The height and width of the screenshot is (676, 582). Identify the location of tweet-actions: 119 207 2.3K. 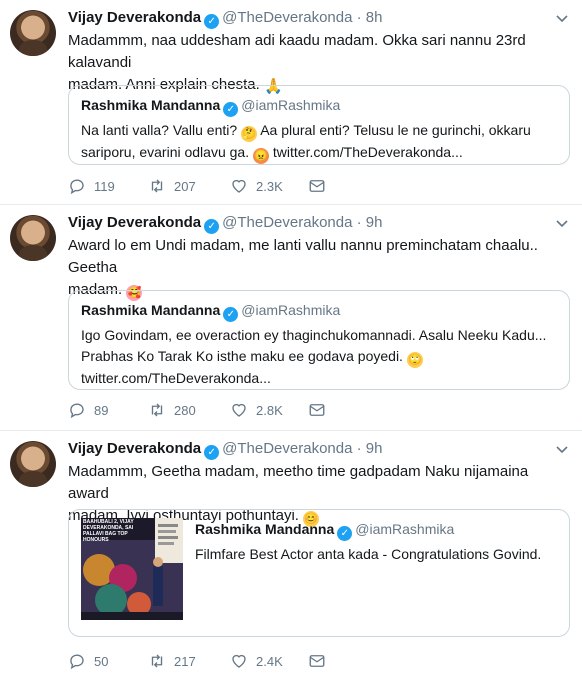
(318, 187).